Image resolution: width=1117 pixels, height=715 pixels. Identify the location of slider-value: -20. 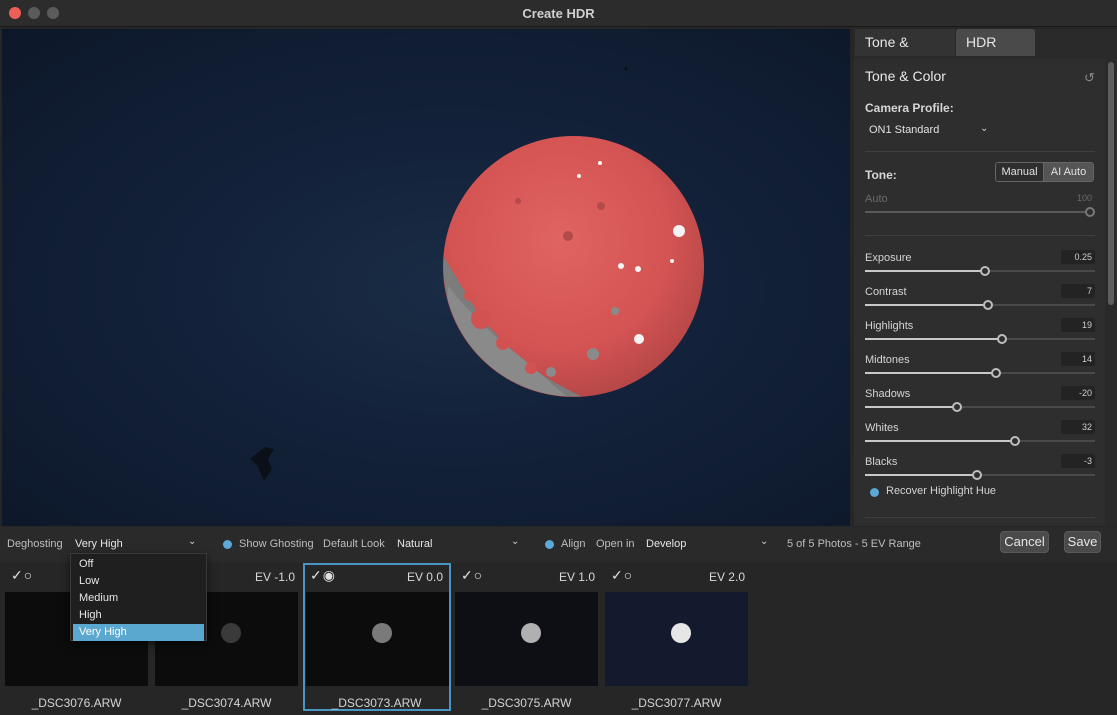
(1078, 393).